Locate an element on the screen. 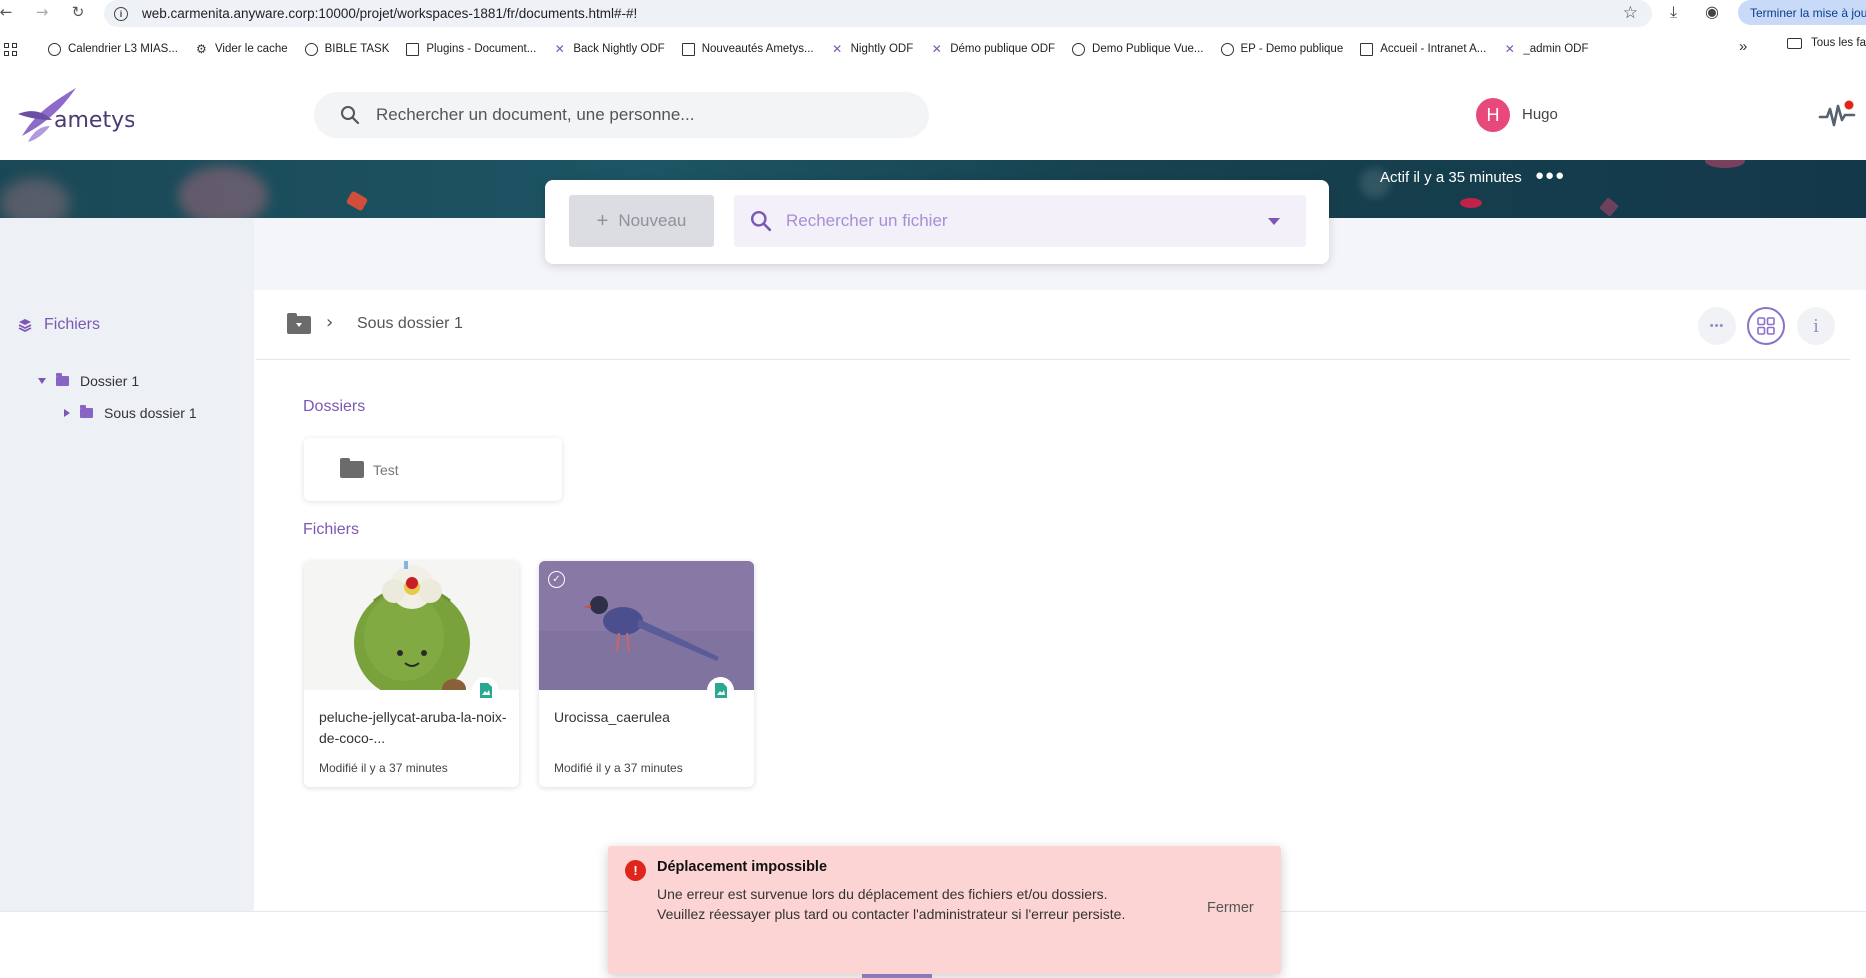  search-icon is located at coordinates (761, 221).